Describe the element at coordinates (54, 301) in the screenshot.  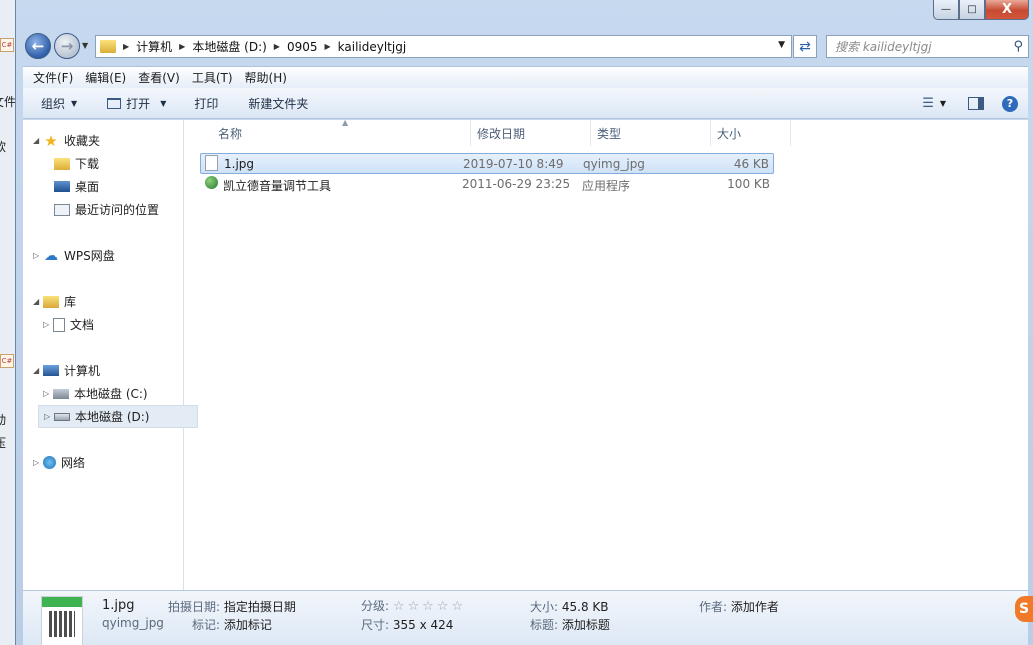
I see `nav-libraries: ◢ 库` at that location.